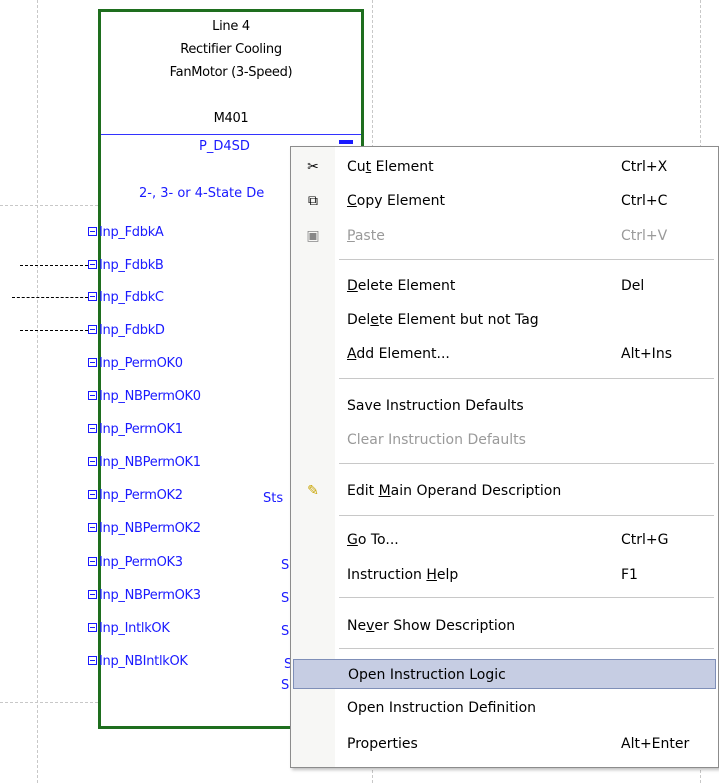 This screenshot has height=783, width=719. I want to click on block-title-line1: Line 4, so click(231, 26).